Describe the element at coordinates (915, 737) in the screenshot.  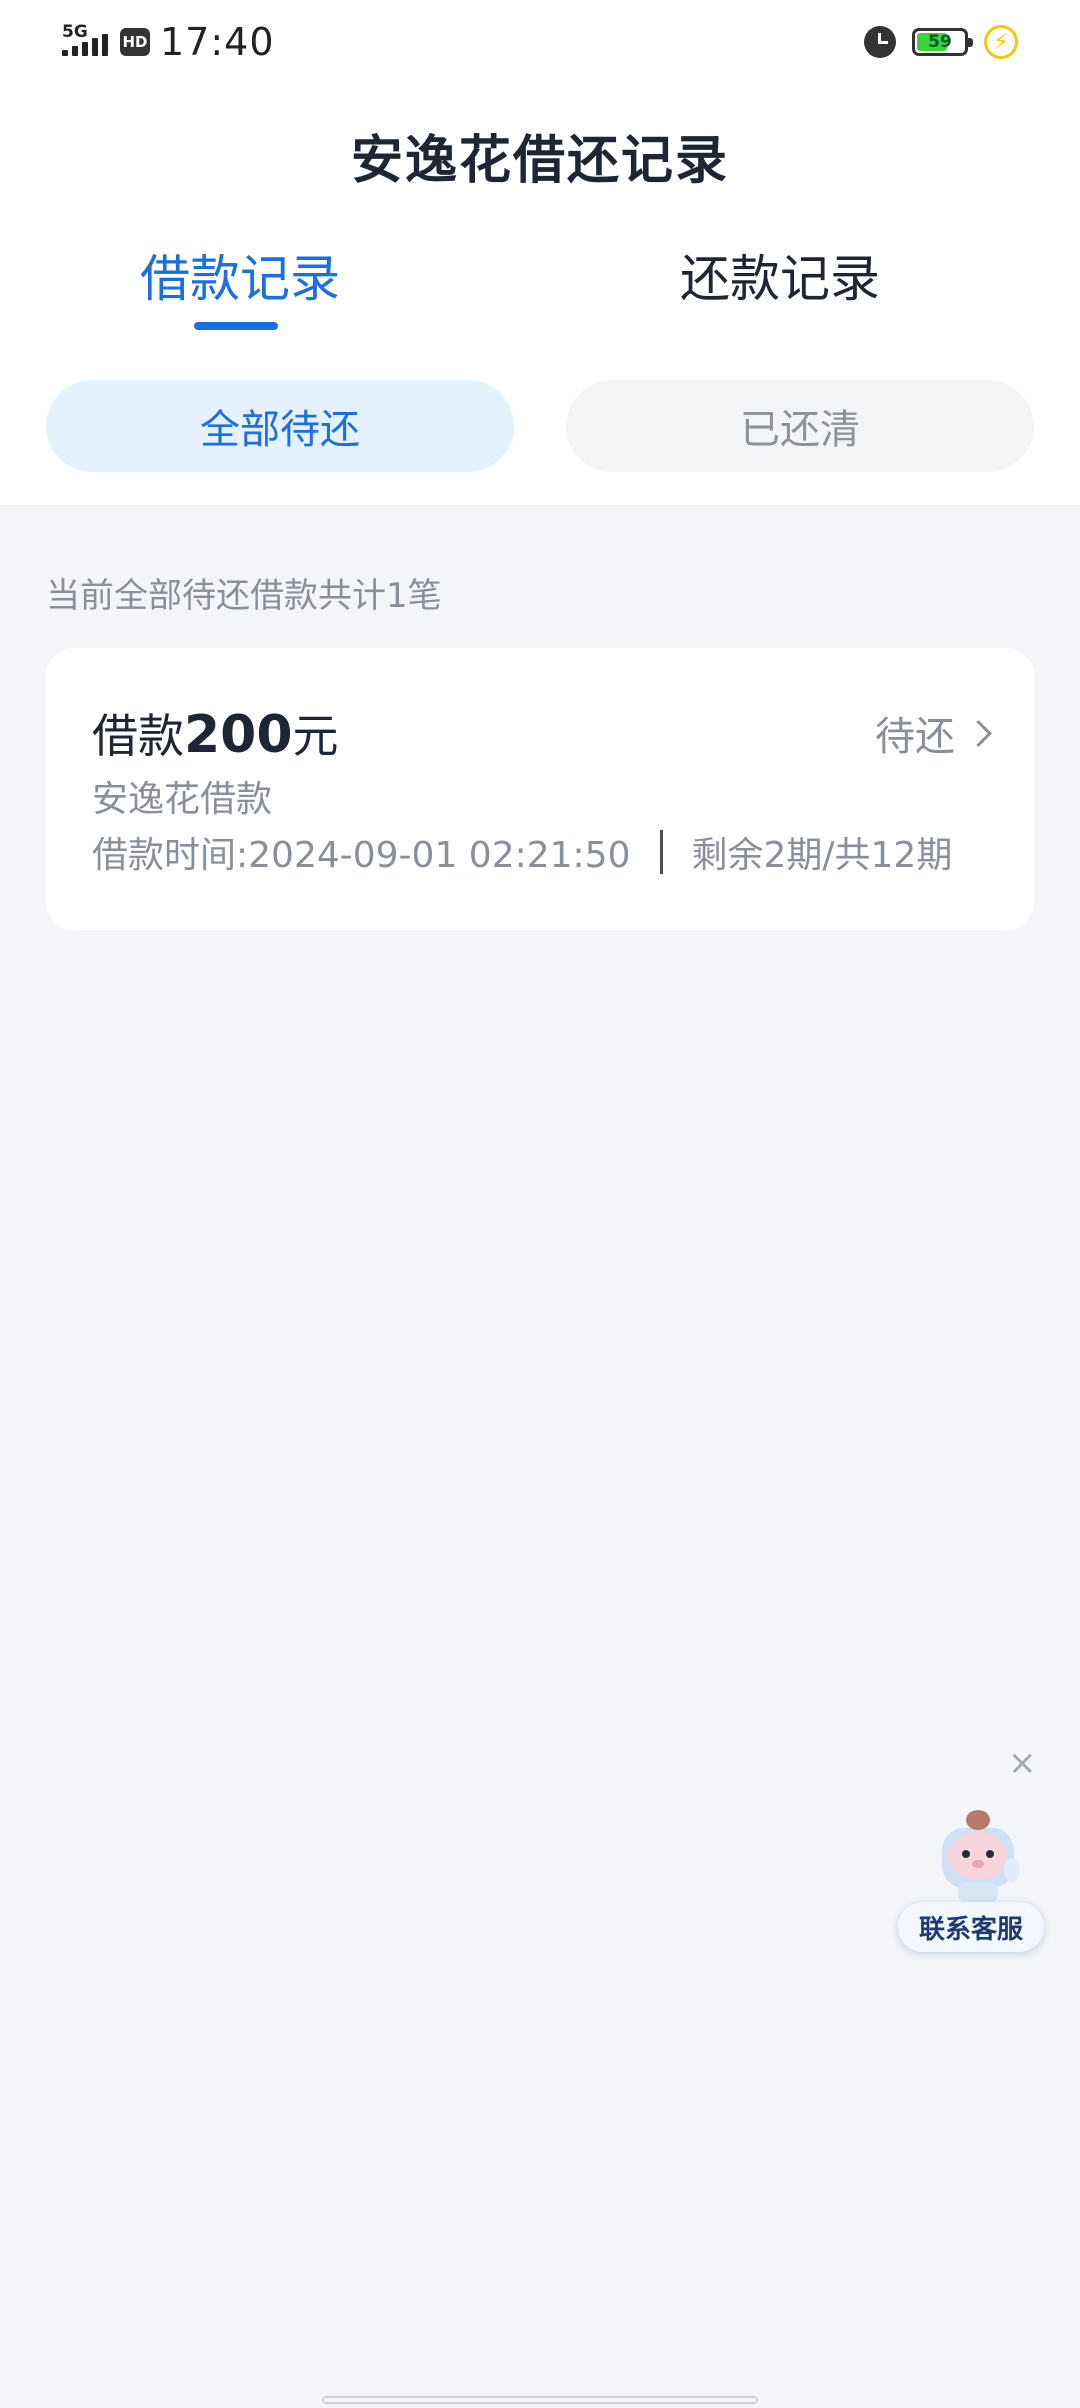
I see `loan-status-label: 待还` at that location.